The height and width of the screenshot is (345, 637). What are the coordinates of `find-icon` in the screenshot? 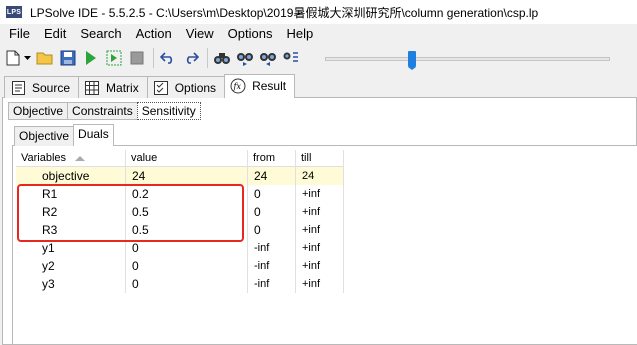 It's located at (222, 58).